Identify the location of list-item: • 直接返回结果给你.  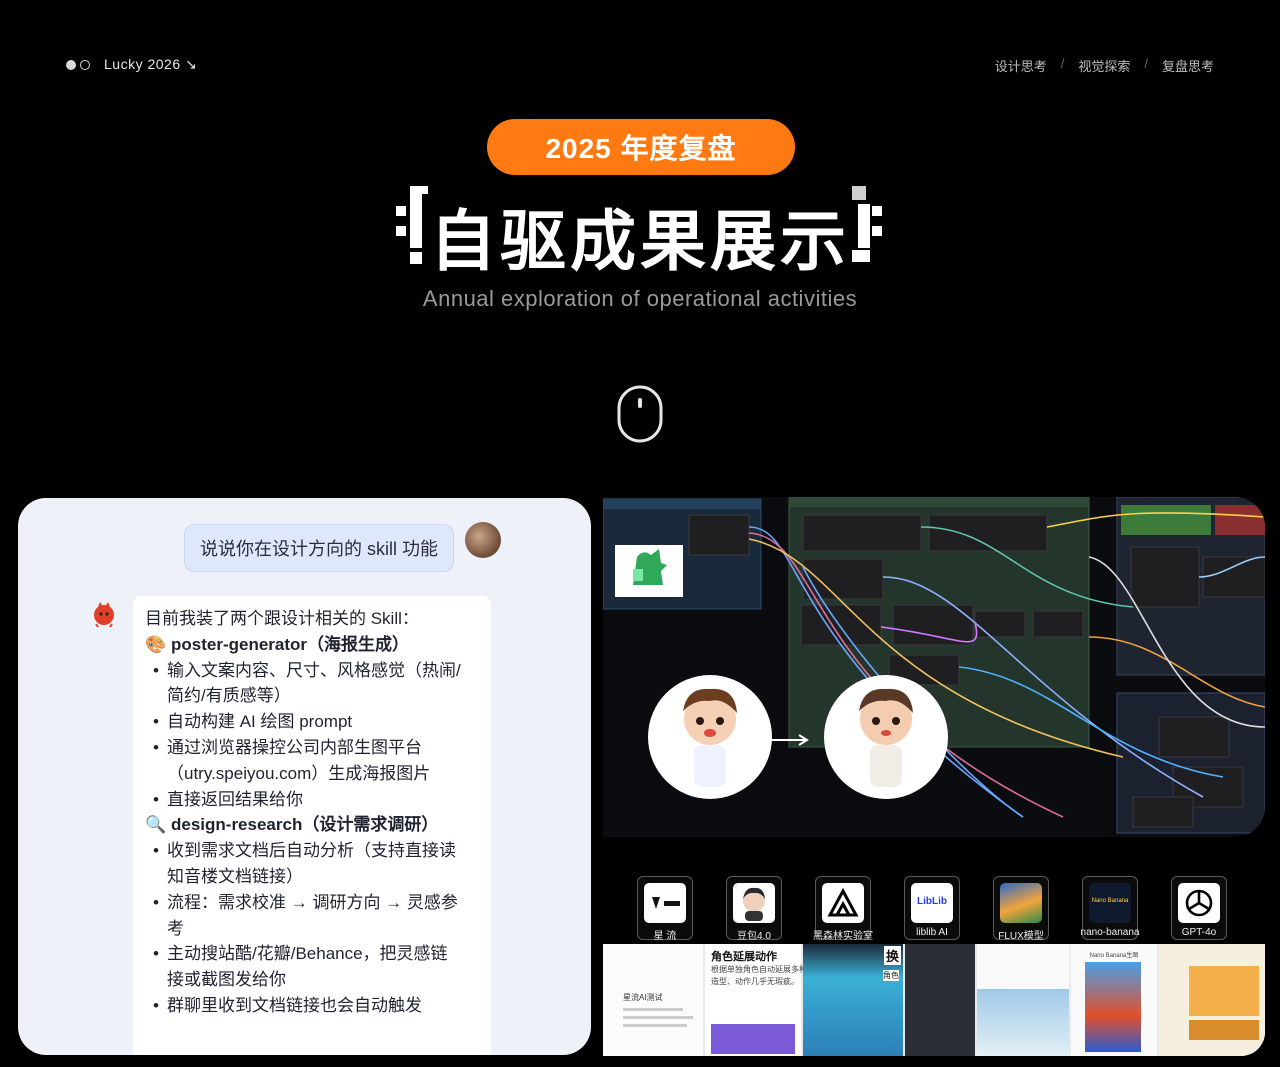
(228, 799).